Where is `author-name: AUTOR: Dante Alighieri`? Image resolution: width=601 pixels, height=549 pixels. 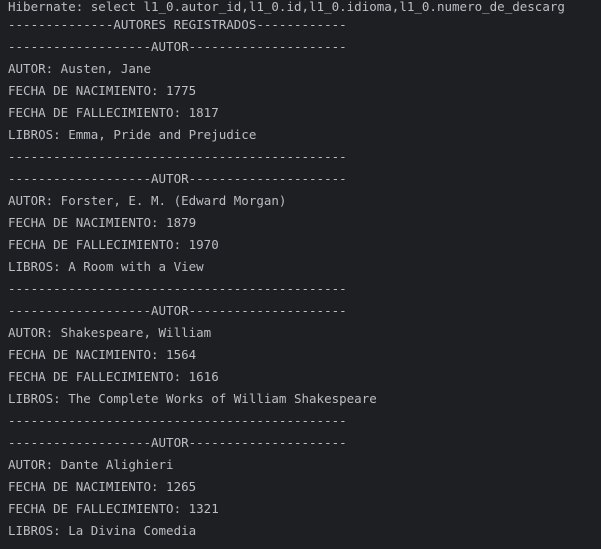
author-name: AUTOR: Dante Alighieri is located at coordinates (91, 464).